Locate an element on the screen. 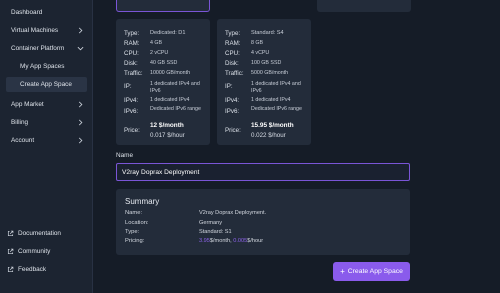 Image resolution: width=500 pixels, height=293 pixels. plan-card is located at coordinates (364, 6).